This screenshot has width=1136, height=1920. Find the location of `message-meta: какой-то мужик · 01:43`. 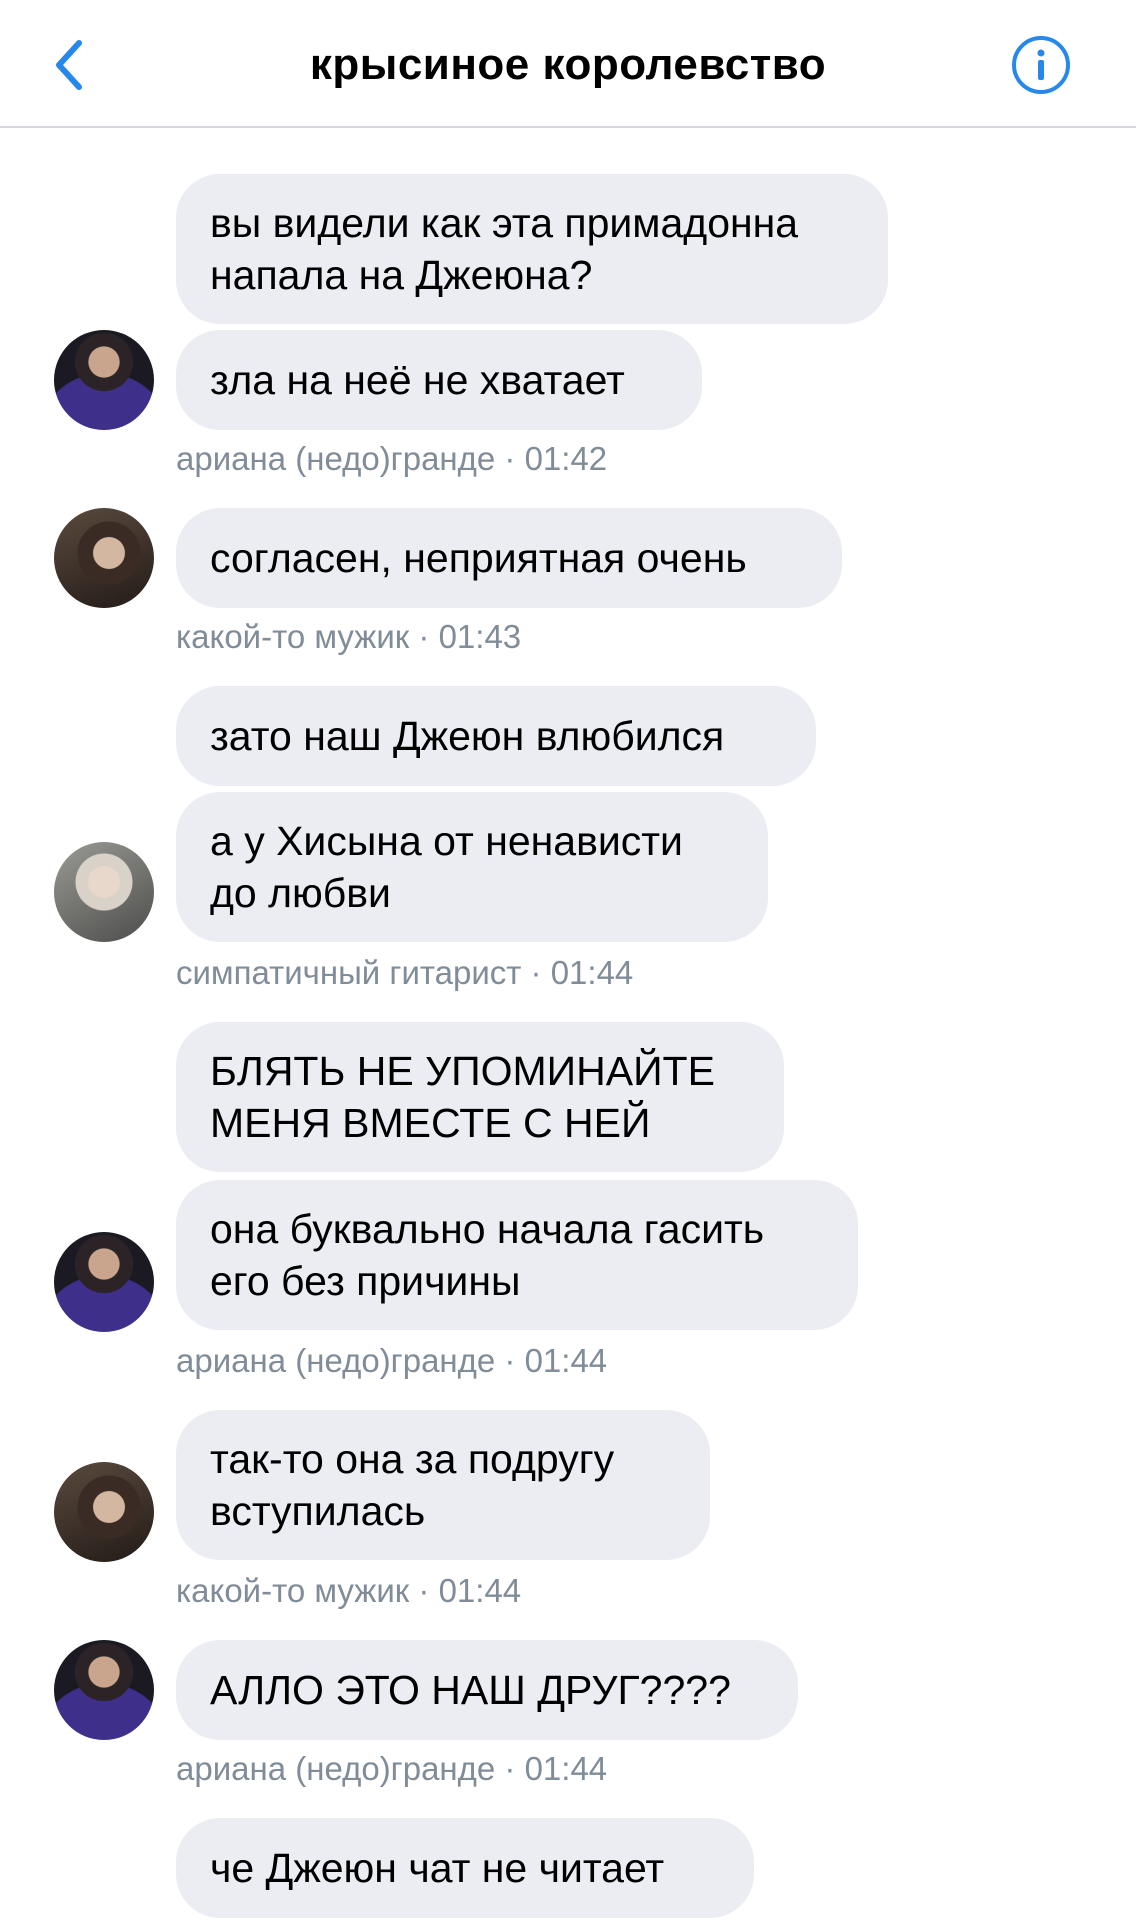

message-meta: какой-то мужик · 01:43 is located at coordinates (349, 636).